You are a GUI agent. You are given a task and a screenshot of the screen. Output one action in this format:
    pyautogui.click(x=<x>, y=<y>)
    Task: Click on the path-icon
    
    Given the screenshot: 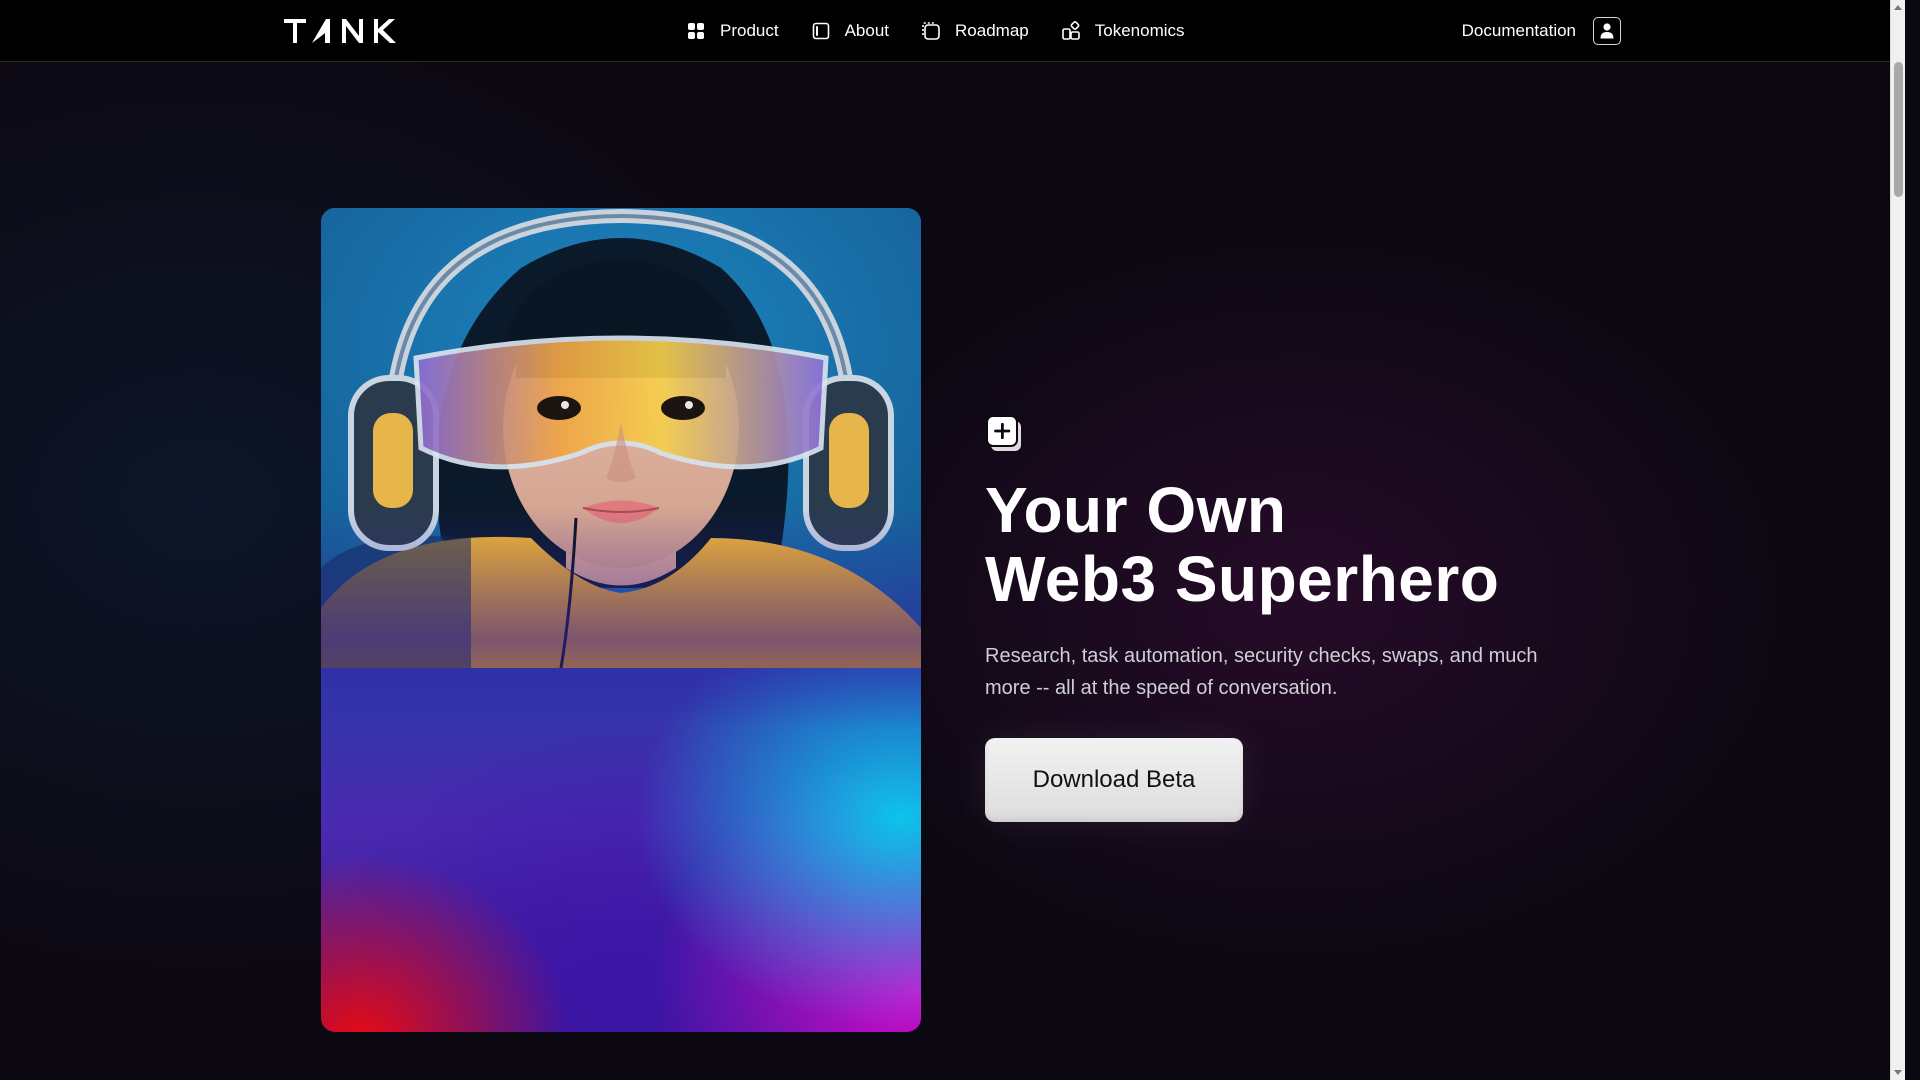 What is the action you would take?
    pyautogui.click(x=931, y=31)
    